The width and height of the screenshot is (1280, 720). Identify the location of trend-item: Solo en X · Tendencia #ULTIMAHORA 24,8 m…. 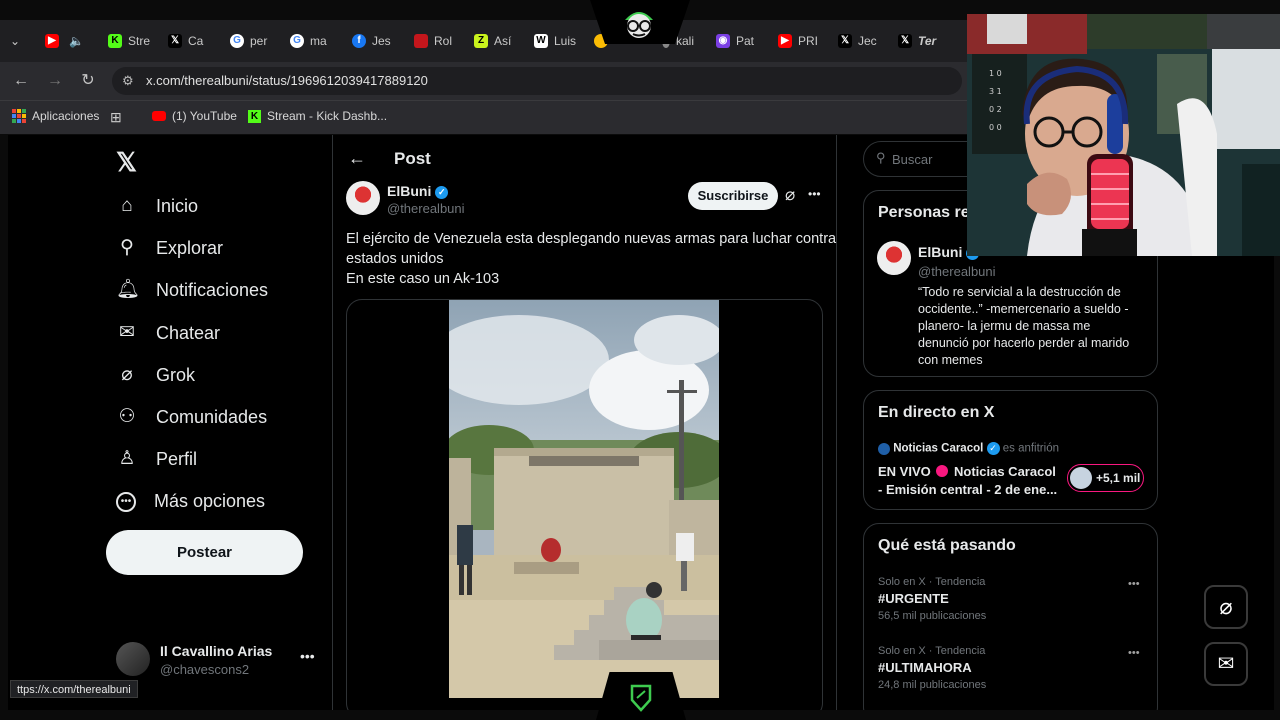
(1013, 675).